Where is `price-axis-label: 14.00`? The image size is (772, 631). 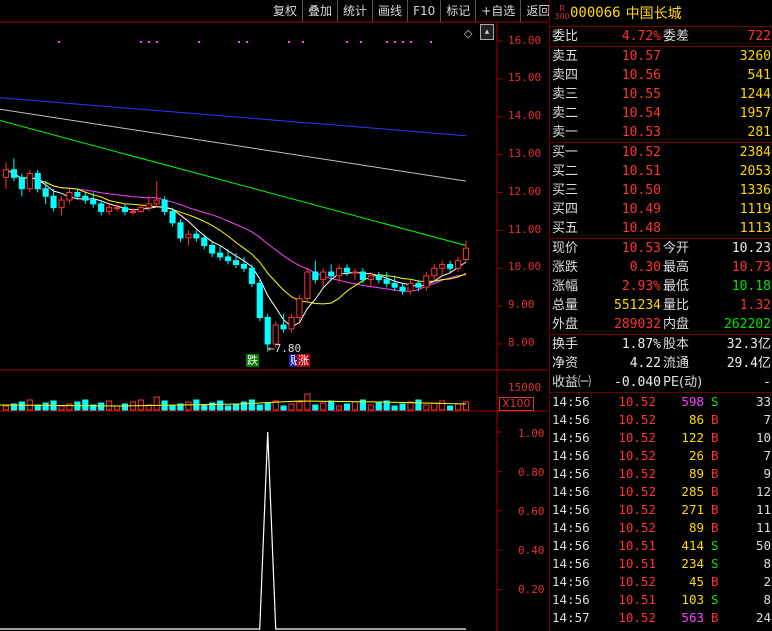 price-axis-label: 14.00 is located at coordinates (525, 115).